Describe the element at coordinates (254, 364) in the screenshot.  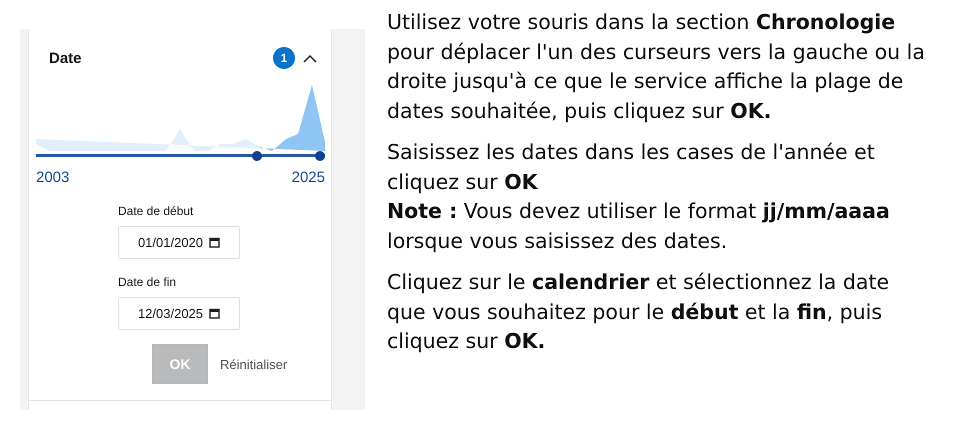
I see `reset-button: Réinitialiser` at that location.